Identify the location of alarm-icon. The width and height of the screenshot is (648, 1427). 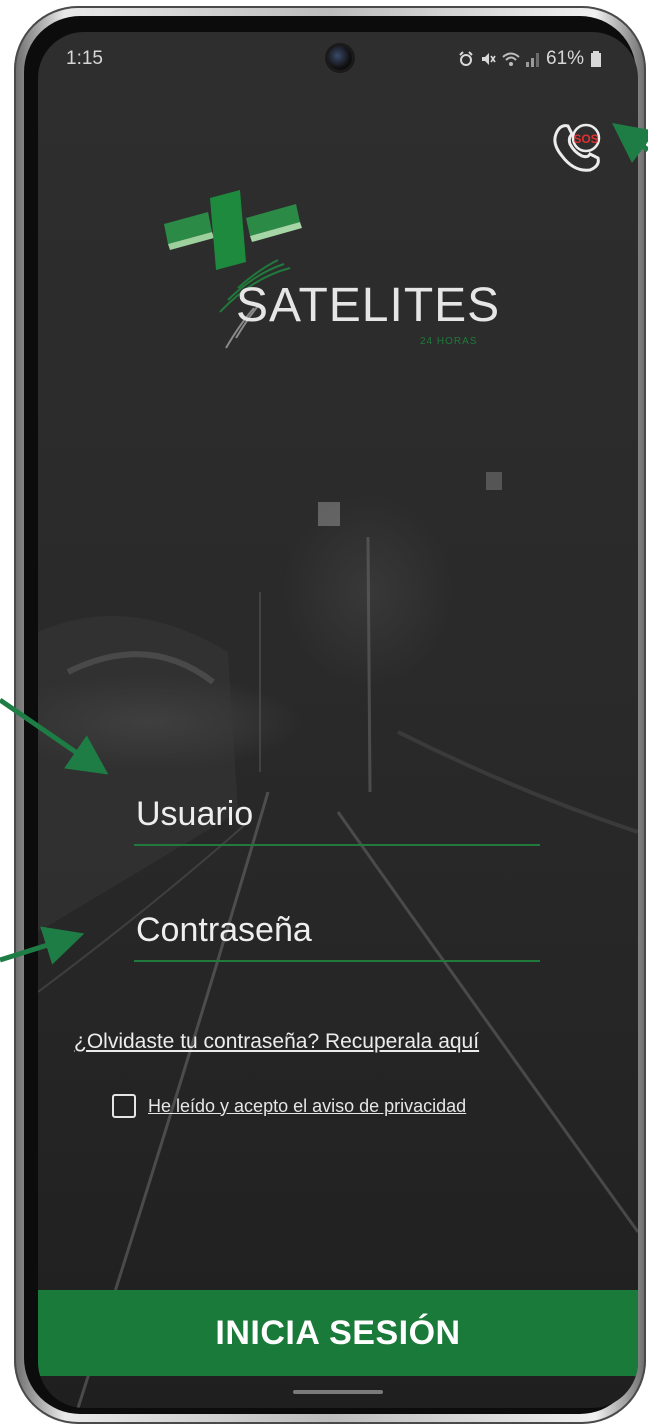
(466, 58).